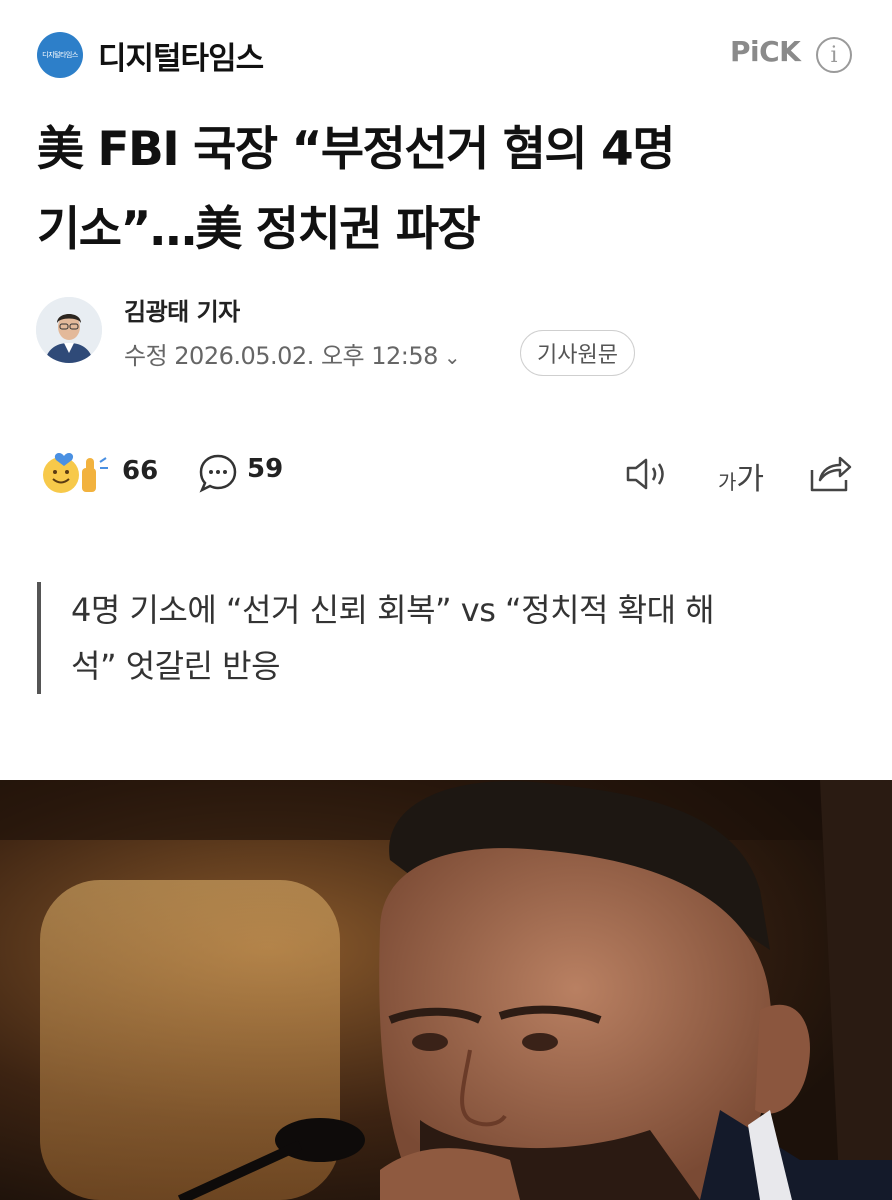  I want to click on chevron-down-icon: ⌄, so click(452, 357).